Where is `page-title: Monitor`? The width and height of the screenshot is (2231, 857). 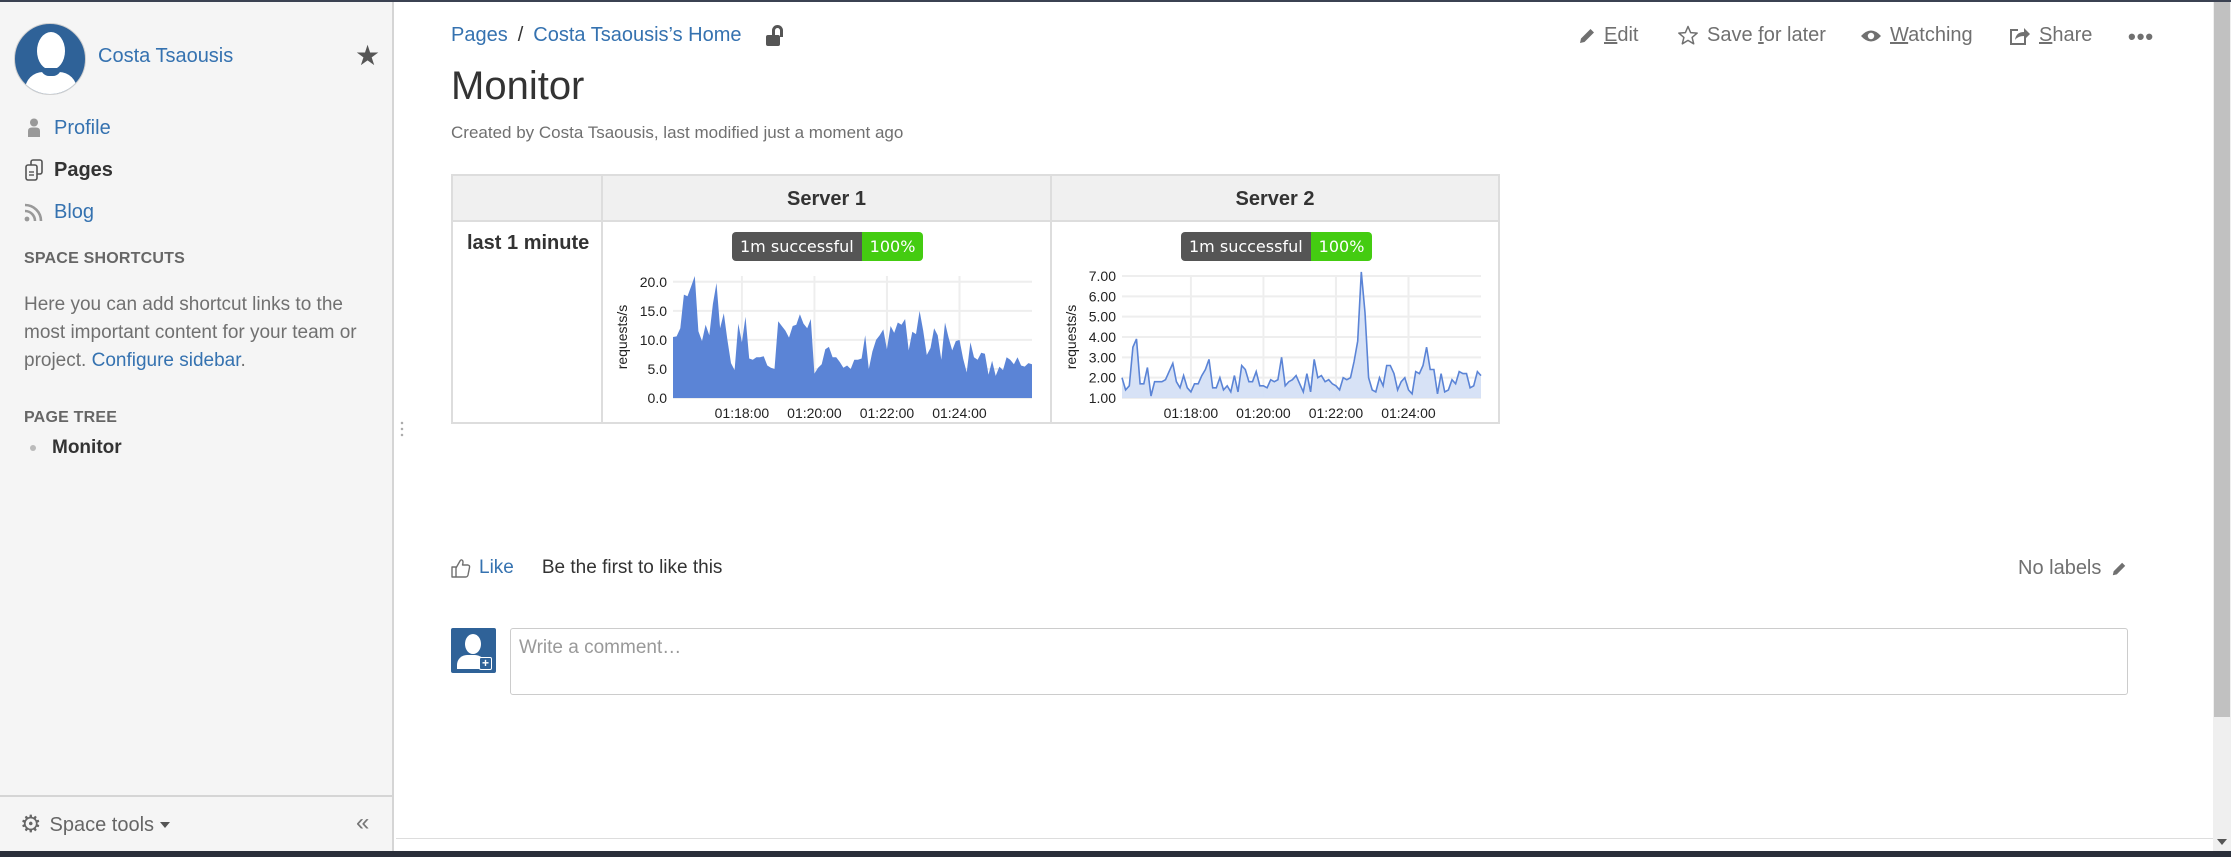
page-title: Monitor is located at coordinates (518, 86).